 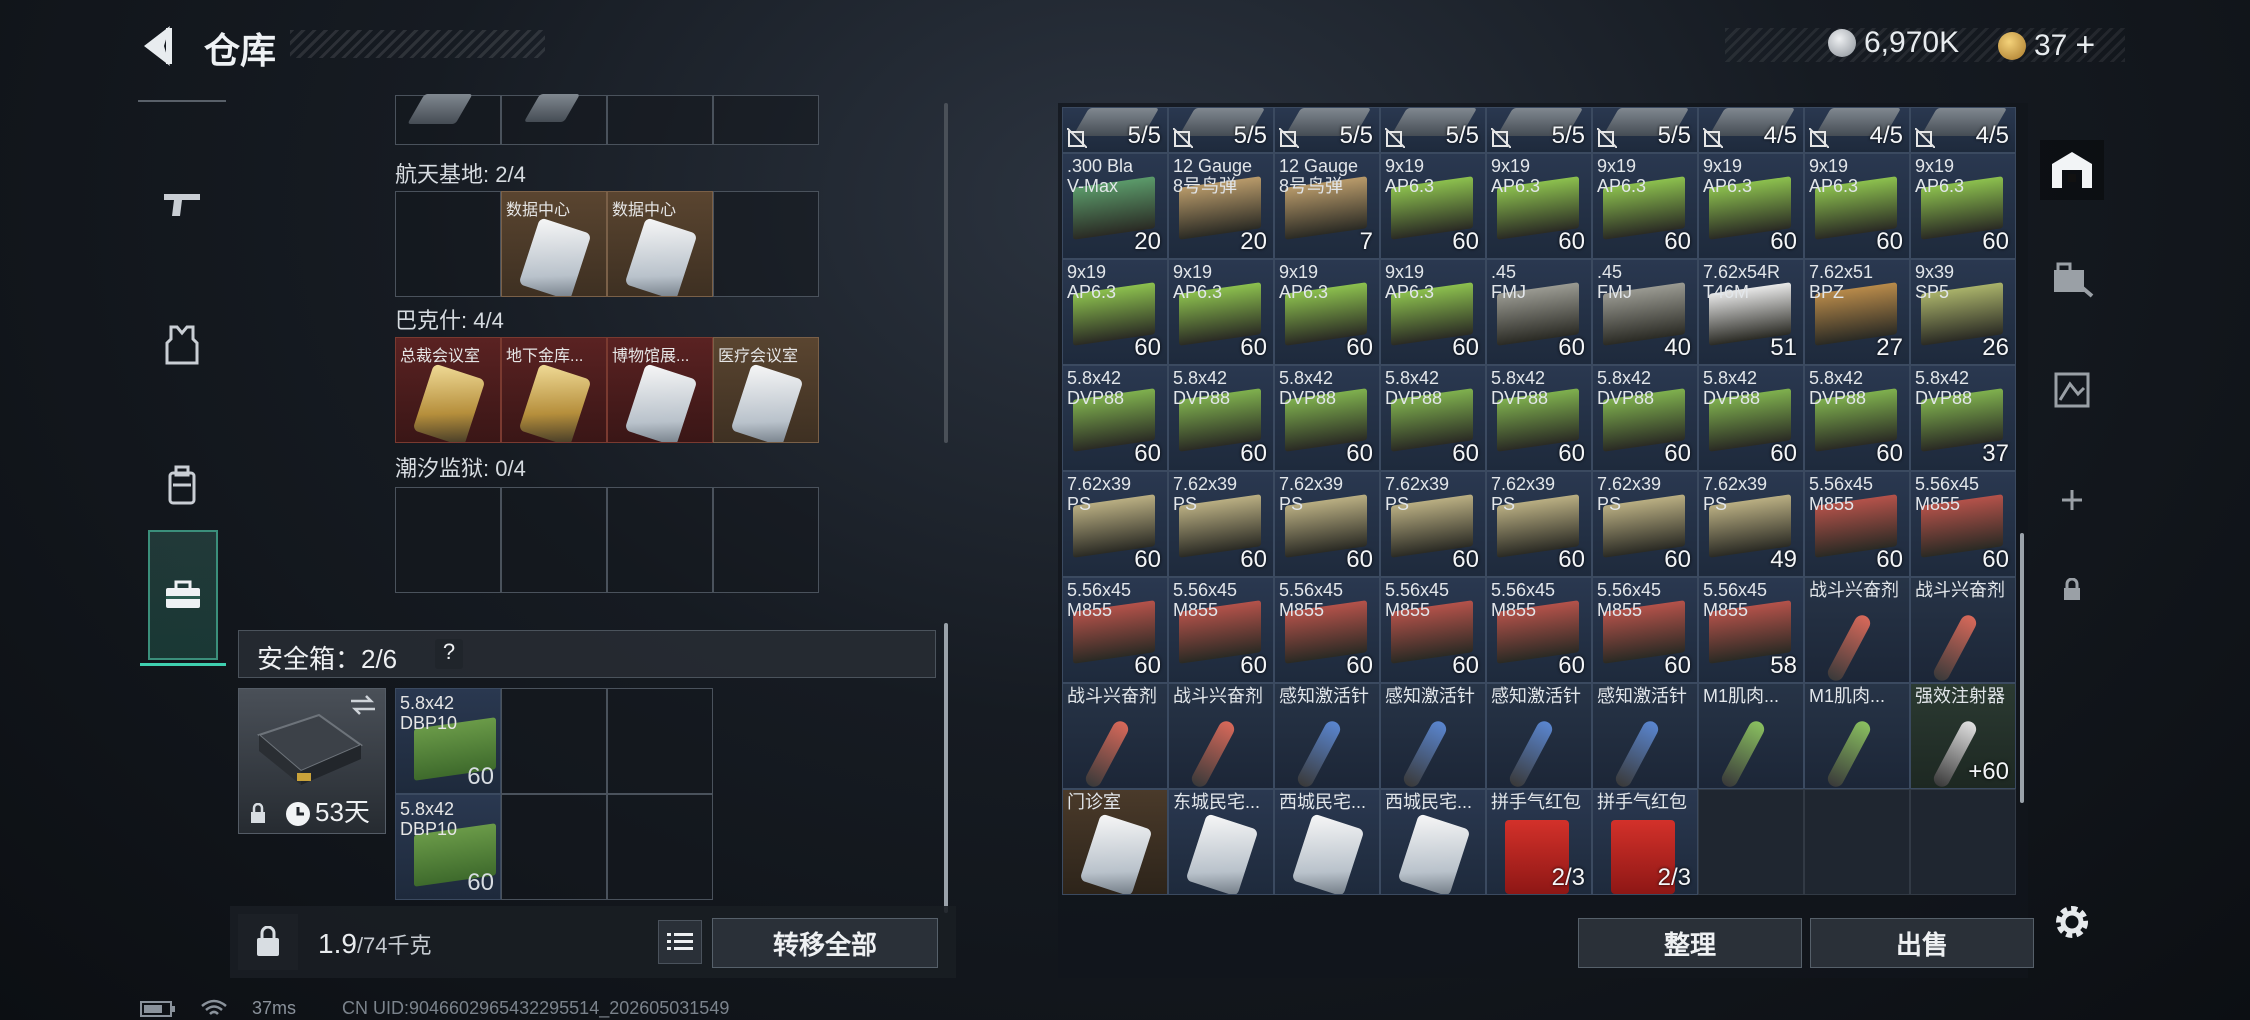 What do you see at coordinates (268, 942) in the screenshot?
I see `lock-button` at bounding box center [268, 942].